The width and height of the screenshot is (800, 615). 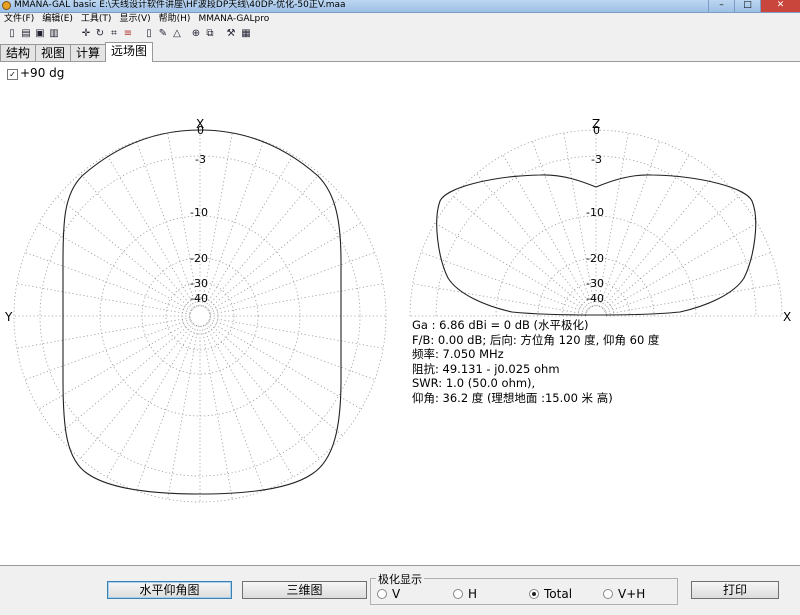 I want to click on h-ring-label-30: -30, so click(x=199, y=283).